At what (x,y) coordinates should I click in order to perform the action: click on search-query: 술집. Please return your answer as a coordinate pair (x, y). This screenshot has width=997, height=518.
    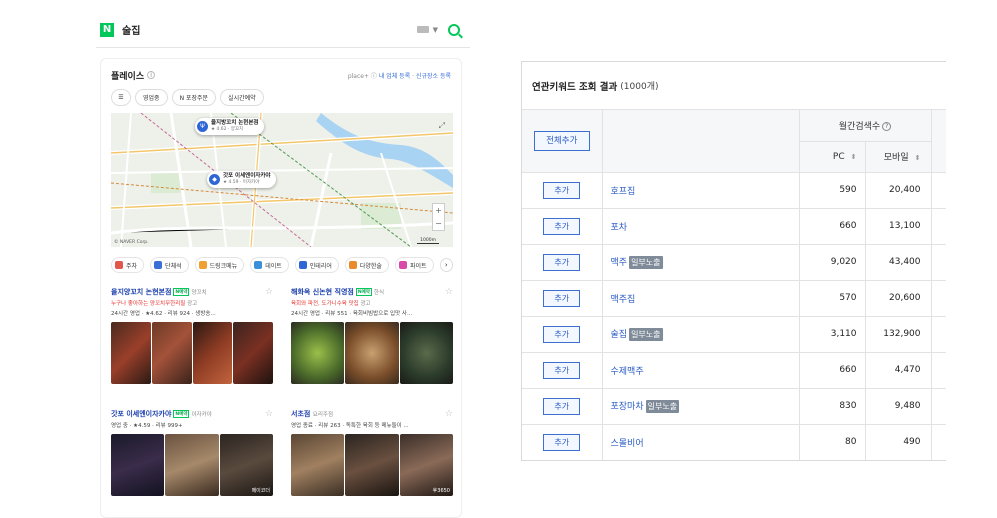
    Looking at the image, I should click on (269, 29).